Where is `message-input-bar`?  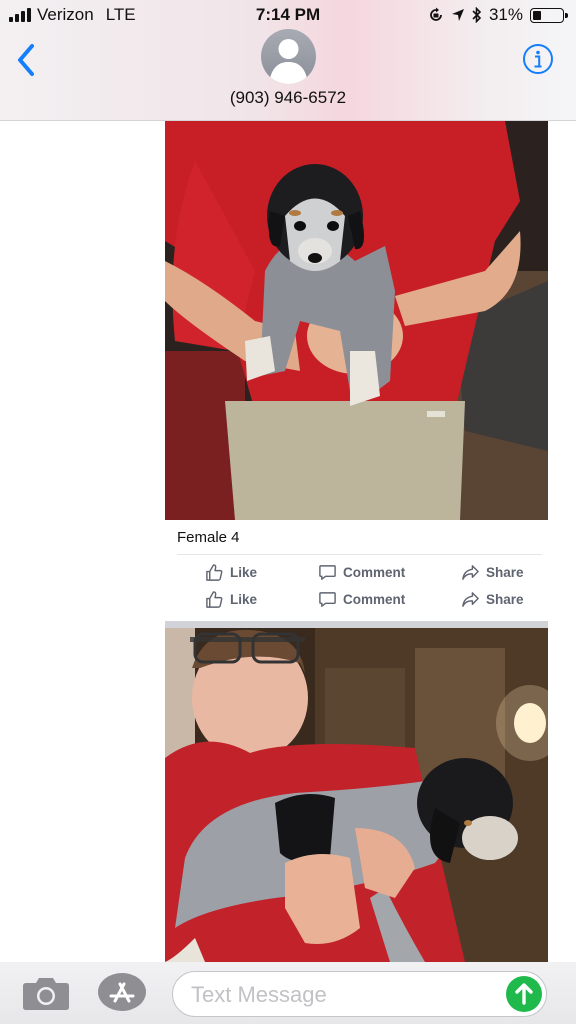 message-input-bar is located at coordinates (288, 993).